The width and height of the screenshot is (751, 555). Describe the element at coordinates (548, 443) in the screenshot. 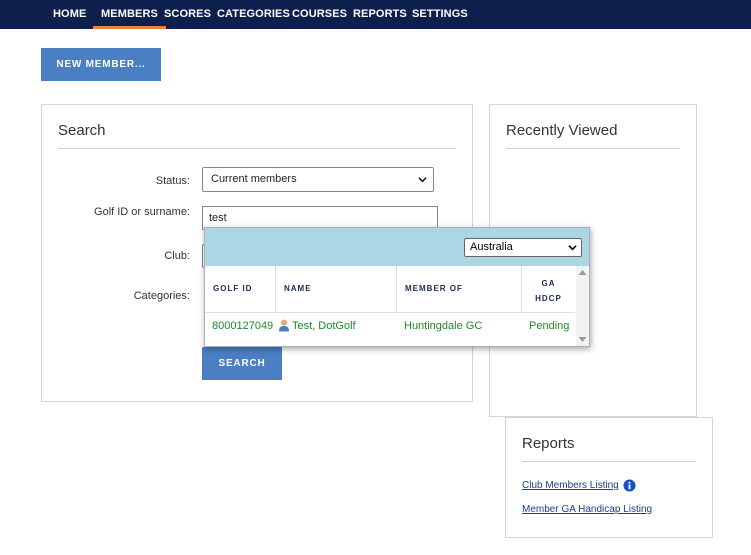

I see `reports-title: Reports` at that location.